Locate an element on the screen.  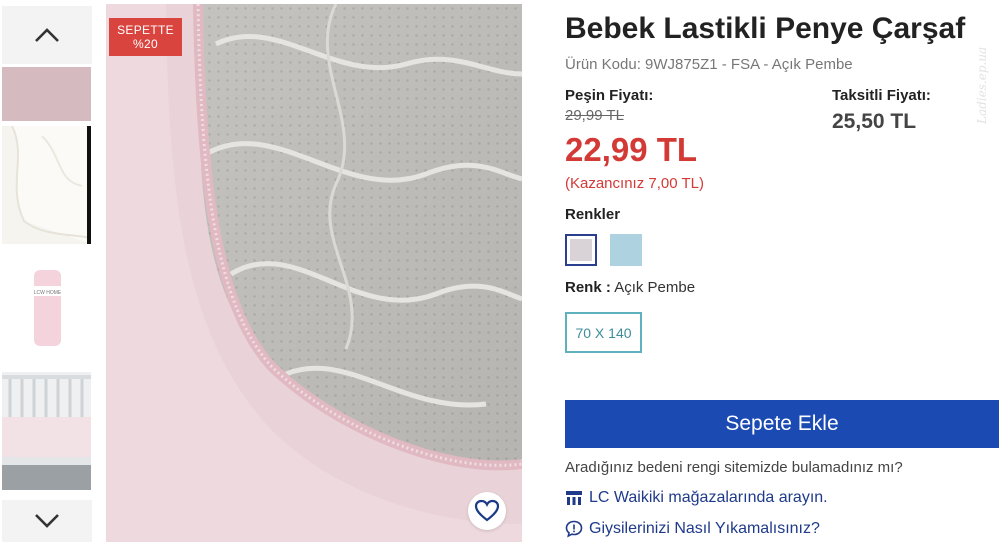
colors-label: Renkler is located at coordinates (593, 214).